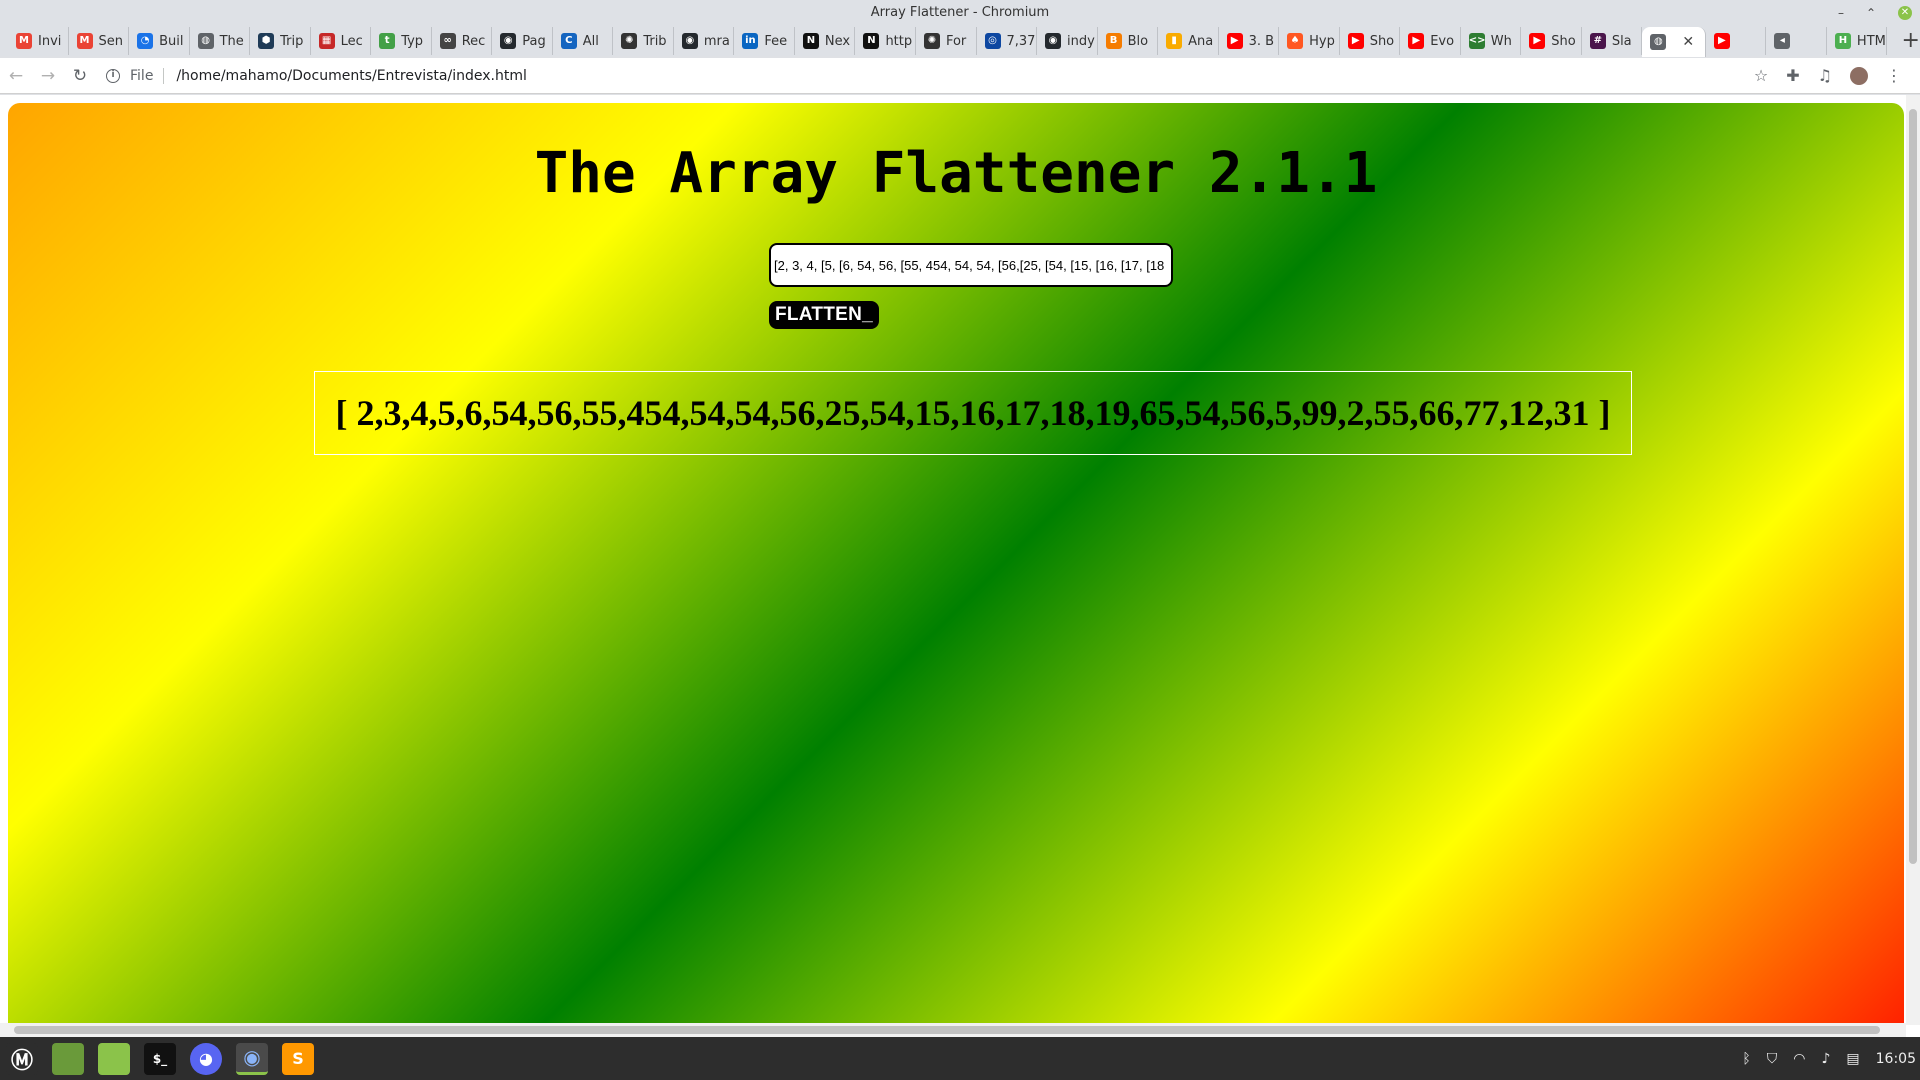 The height and width of the screenshot is (1080, 1920). I want to click on tab-8: ◉ Pag, so click(522, 41).